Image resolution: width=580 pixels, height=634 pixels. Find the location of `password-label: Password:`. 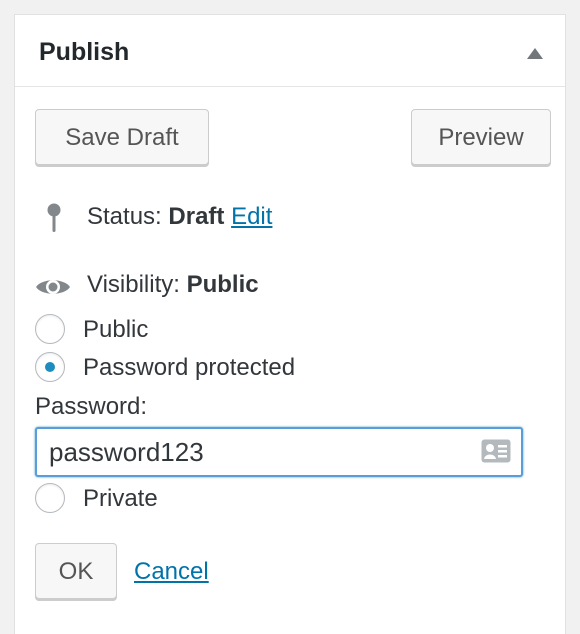

password-label: Password: is located at coordinates (91, 406).